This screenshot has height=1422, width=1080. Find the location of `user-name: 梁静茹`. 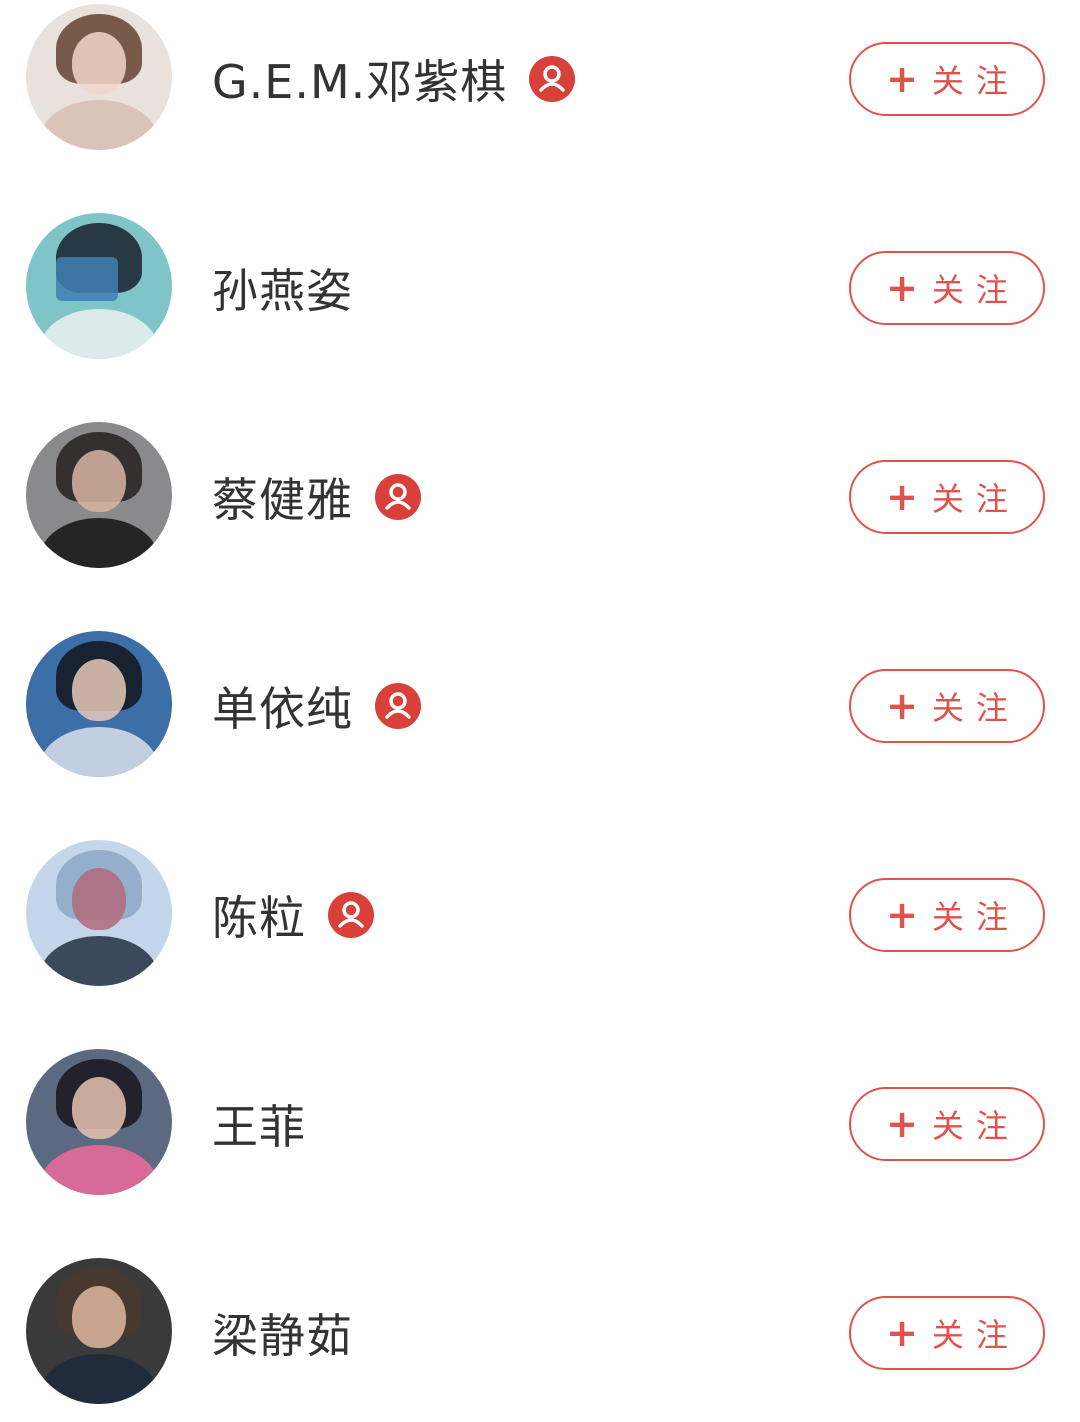

user-name: 梁静茹 is located at coordinates (282, 1333).